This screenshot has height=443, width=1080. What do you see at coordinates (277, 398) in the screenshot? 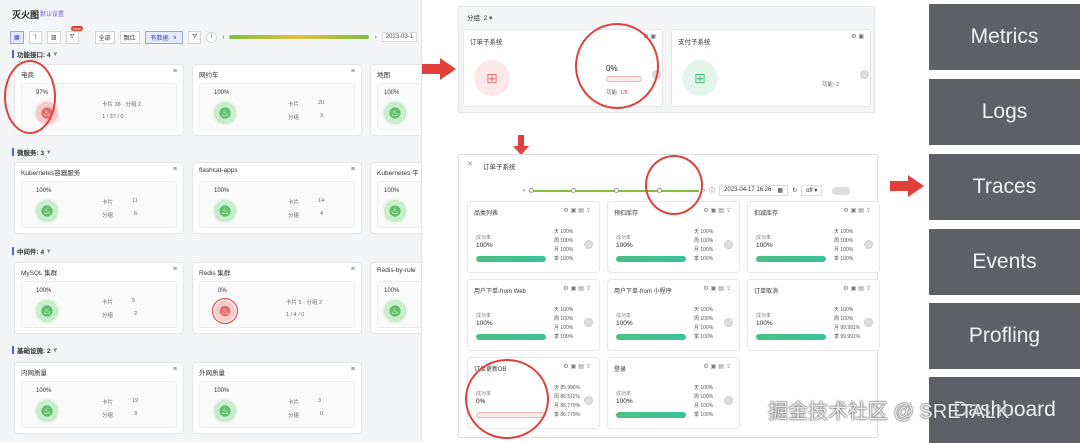
I see `card-extranet: 外网质量 ≡ 100% ♨ 卡片 3 分组 0` at bounding box center [277, 398].